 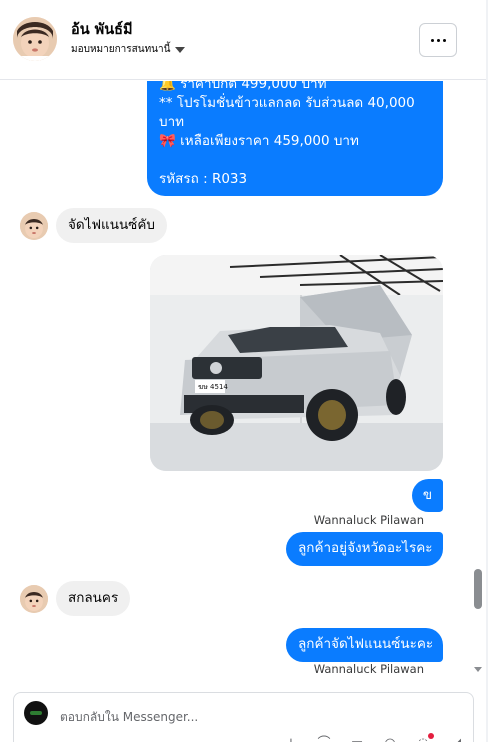 I want to click on more-options-button, so click(x=438, y=40).